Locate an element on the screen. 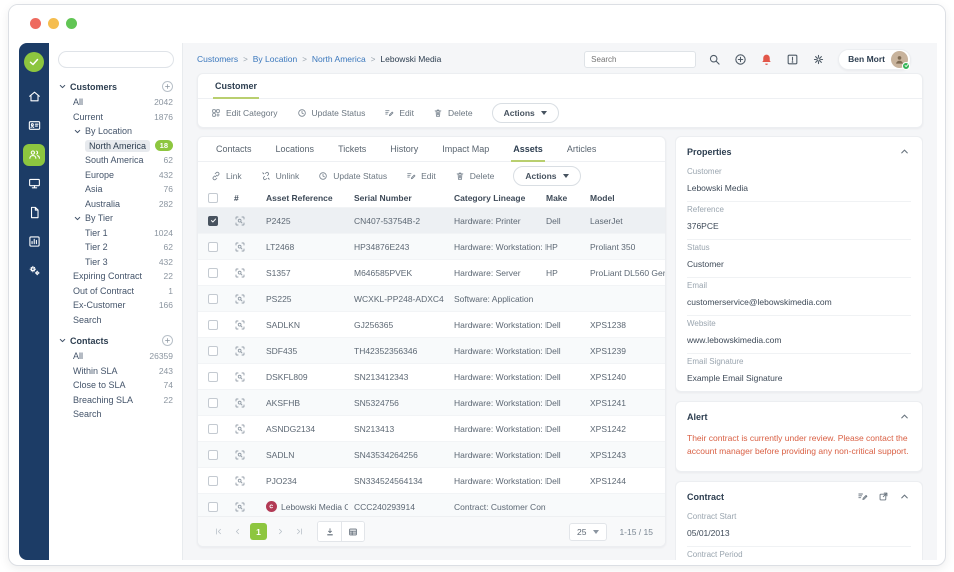 Image resolution: width=954 pixels, height=572 pixels. rail-item-configuration is located at coordinates (34, 270).